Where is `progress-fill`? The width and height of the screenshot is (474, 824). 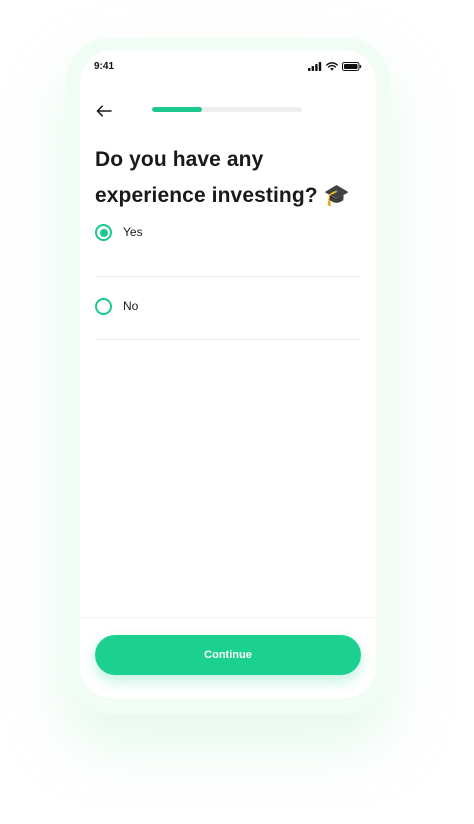 progress-fill is located at coordinates (177, 109).